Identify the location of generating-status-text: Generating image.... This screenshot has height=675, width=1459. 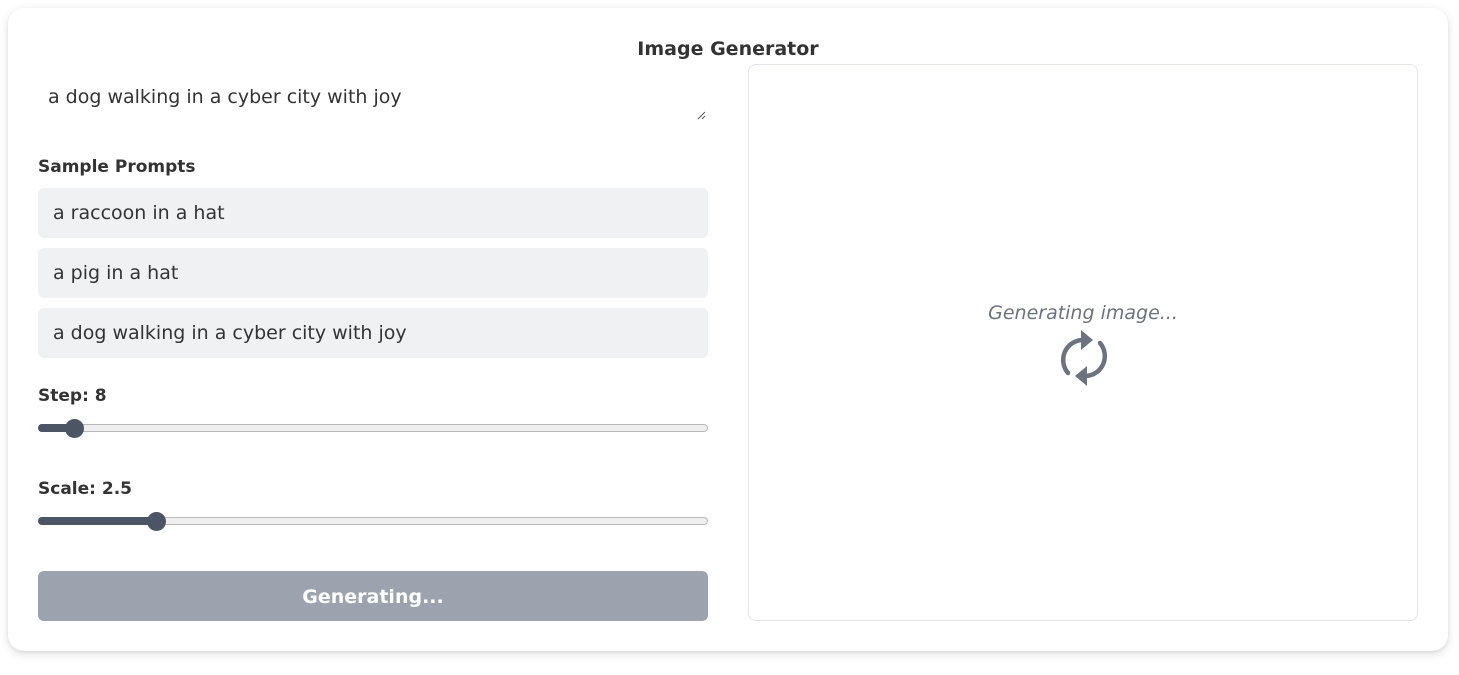
(1083, 313).